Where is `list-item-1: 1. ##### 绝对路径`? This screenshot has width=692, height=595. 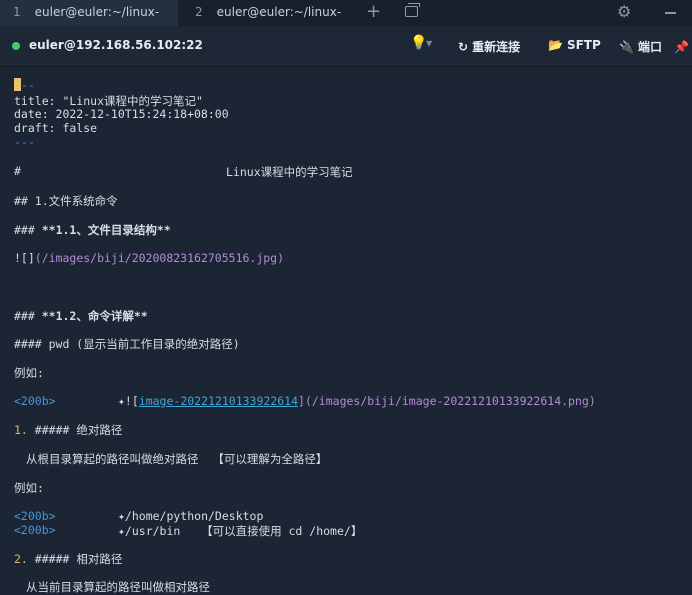 list-item-1: 1. ##### 绝对路径 is located at coordinates (68, 430).